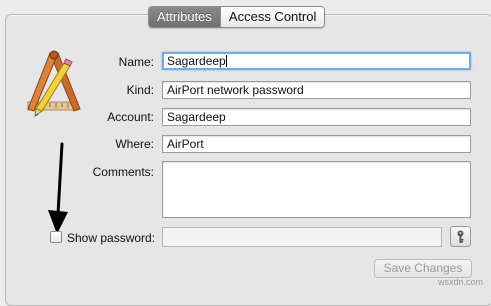  Describe the element at coordinates (136, 62) in the screenshot. I see `name-label: Name:` at that location.